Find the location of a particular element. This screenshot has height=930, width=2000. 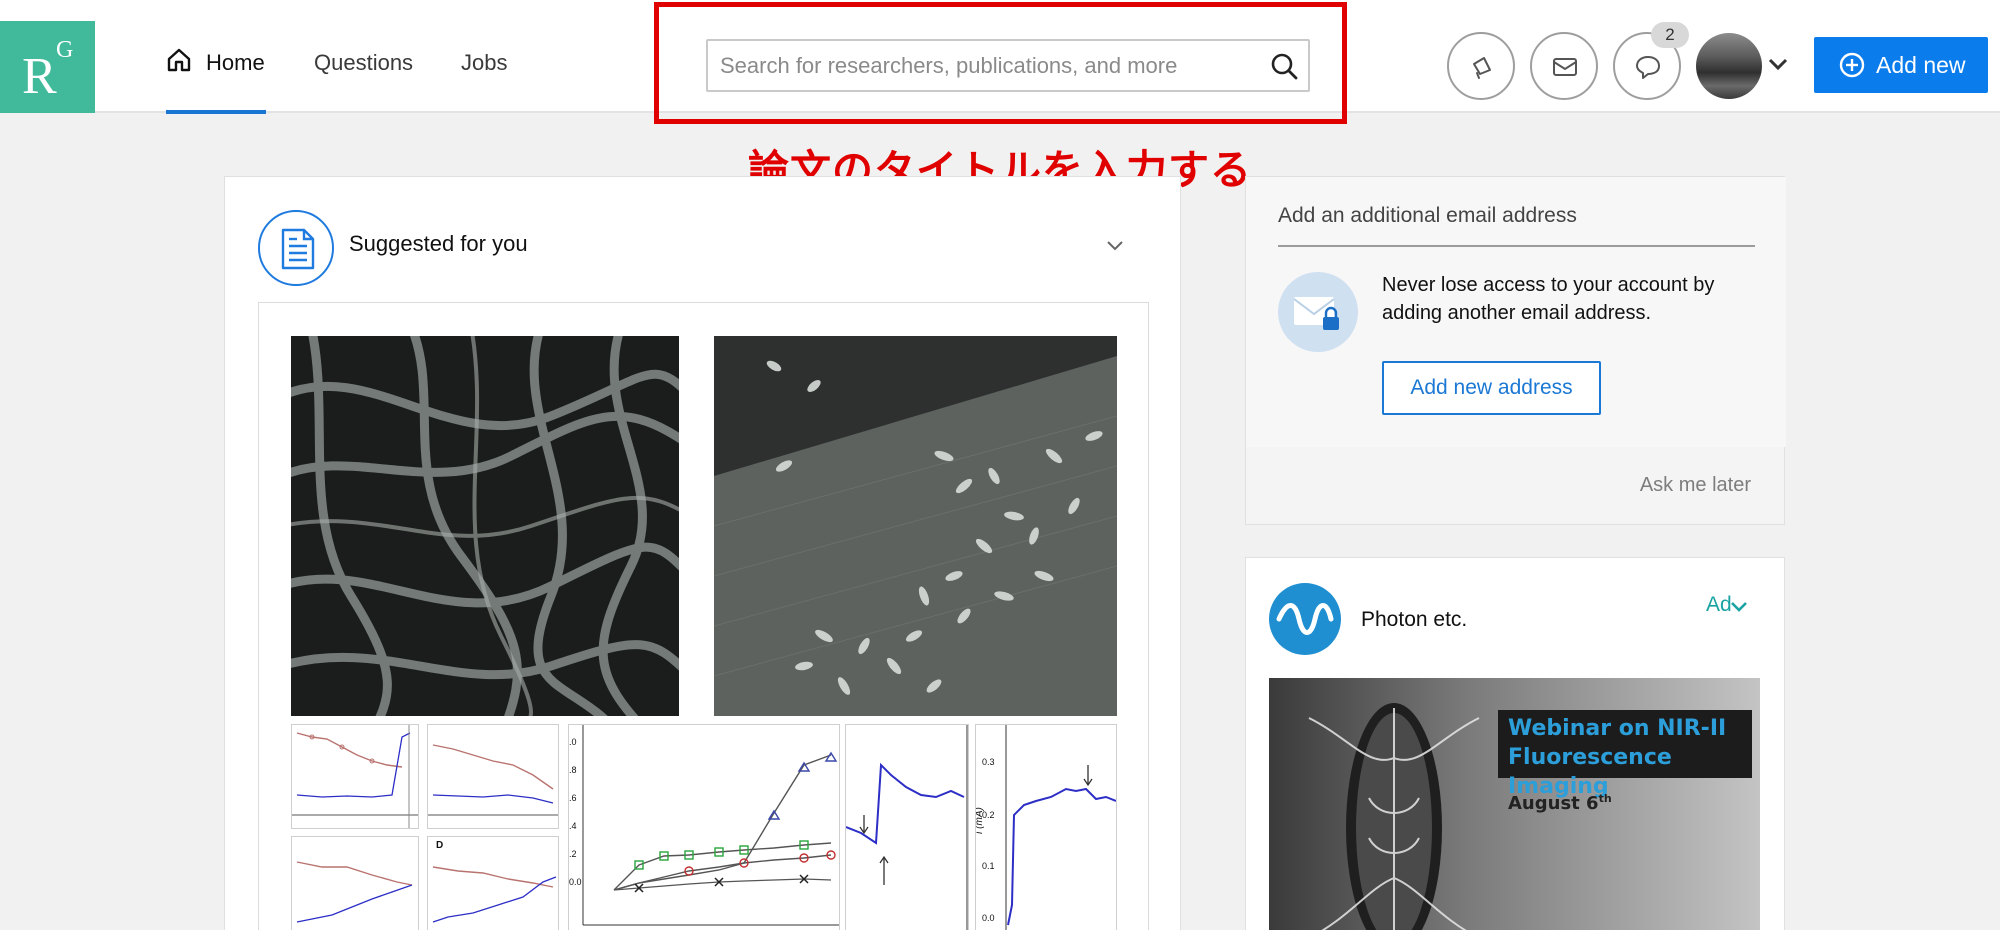

tick-label: 0.2 is located at coordinates (988, 815).